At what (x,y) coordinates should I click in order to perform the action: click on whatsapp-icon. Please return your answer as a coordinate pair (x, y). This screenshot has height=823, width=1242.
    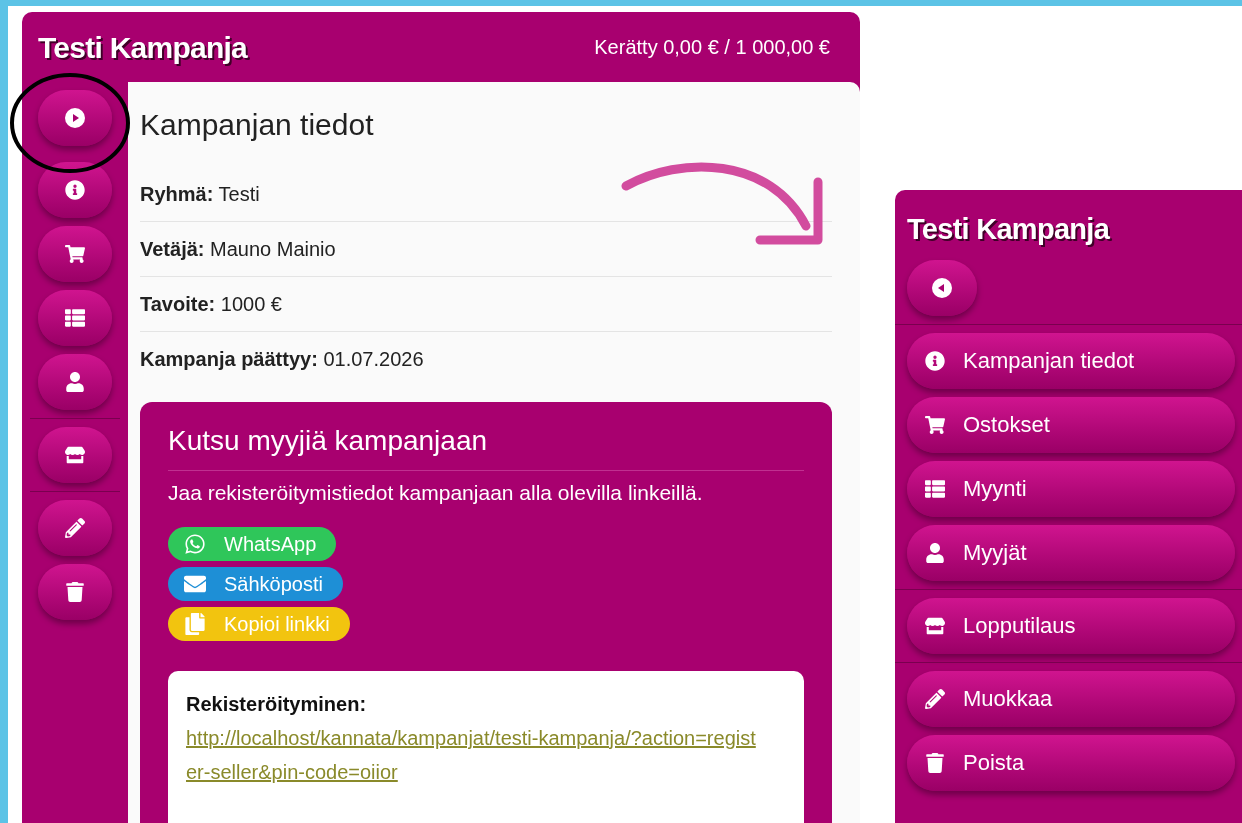
    Looking at the image, I should click on (195, 544).